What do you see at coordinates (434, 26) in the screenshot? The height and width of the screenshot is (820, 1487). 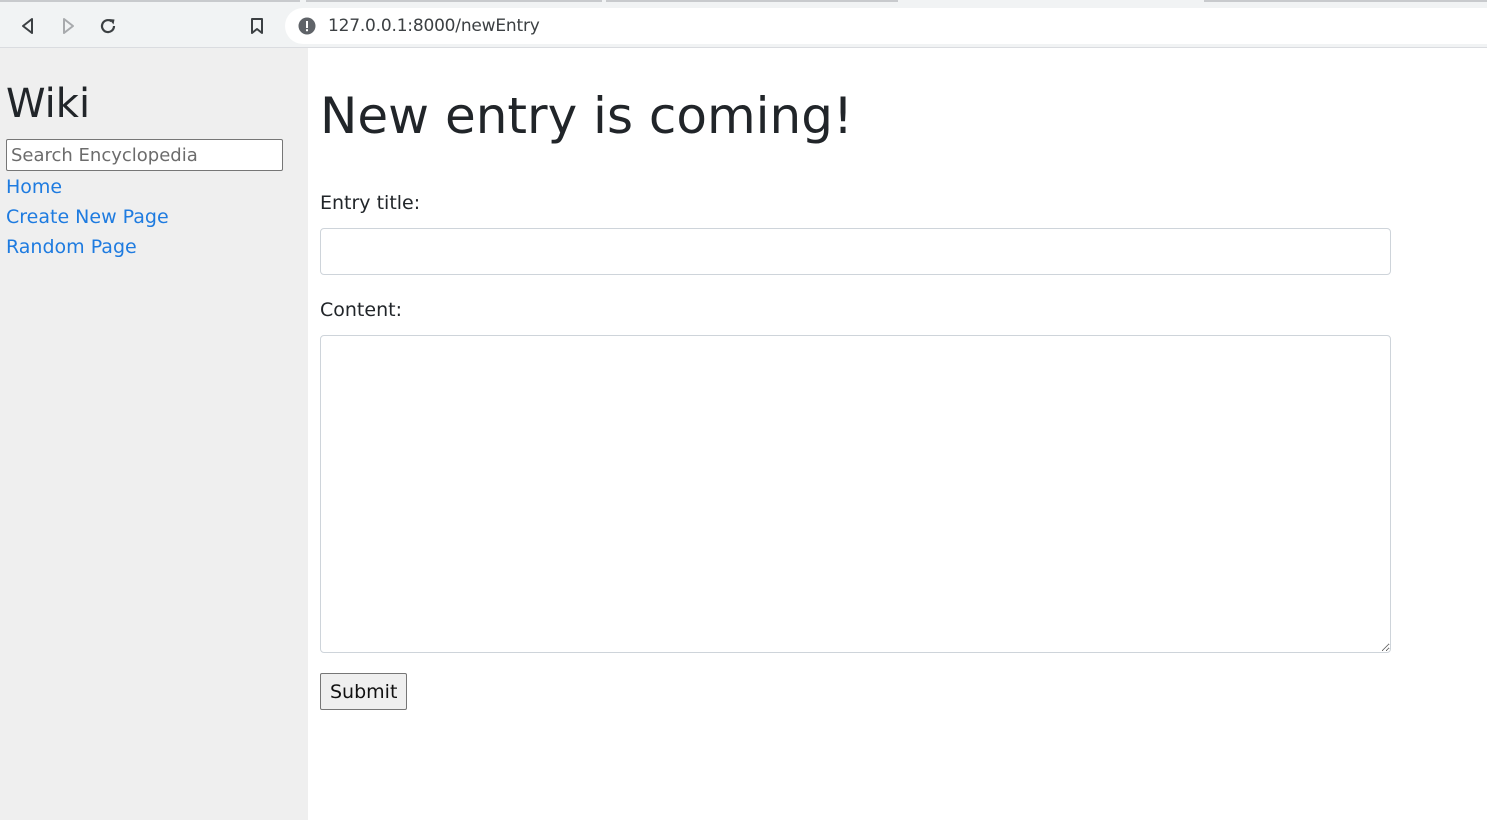 I see `url-text: 127.0.0.1:8000/newEntry` at bounding box center [434, 26].